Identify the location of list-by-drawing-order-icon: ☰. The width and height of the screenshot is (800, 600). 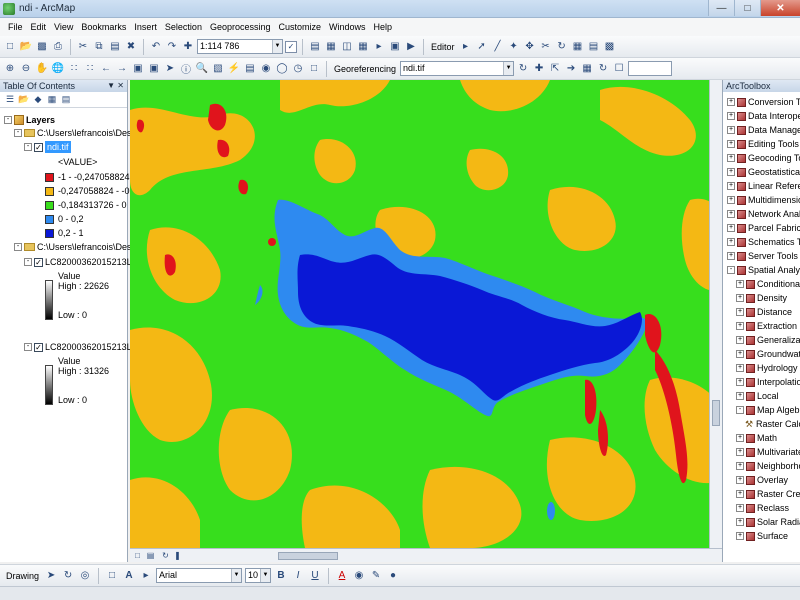
(10, 100).